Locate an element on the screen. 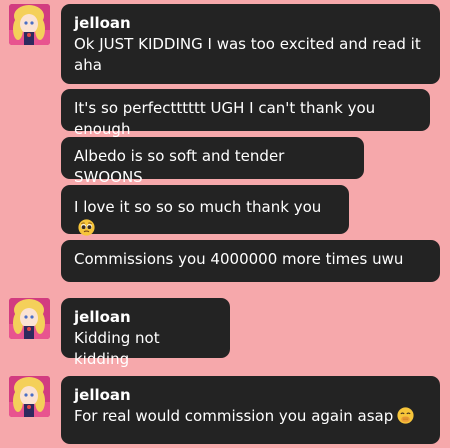 The height and width of the screenshot is (448, 450). message-bubble: Albedo is so soft and tender SWOONS is located at coordinates (212, 161).